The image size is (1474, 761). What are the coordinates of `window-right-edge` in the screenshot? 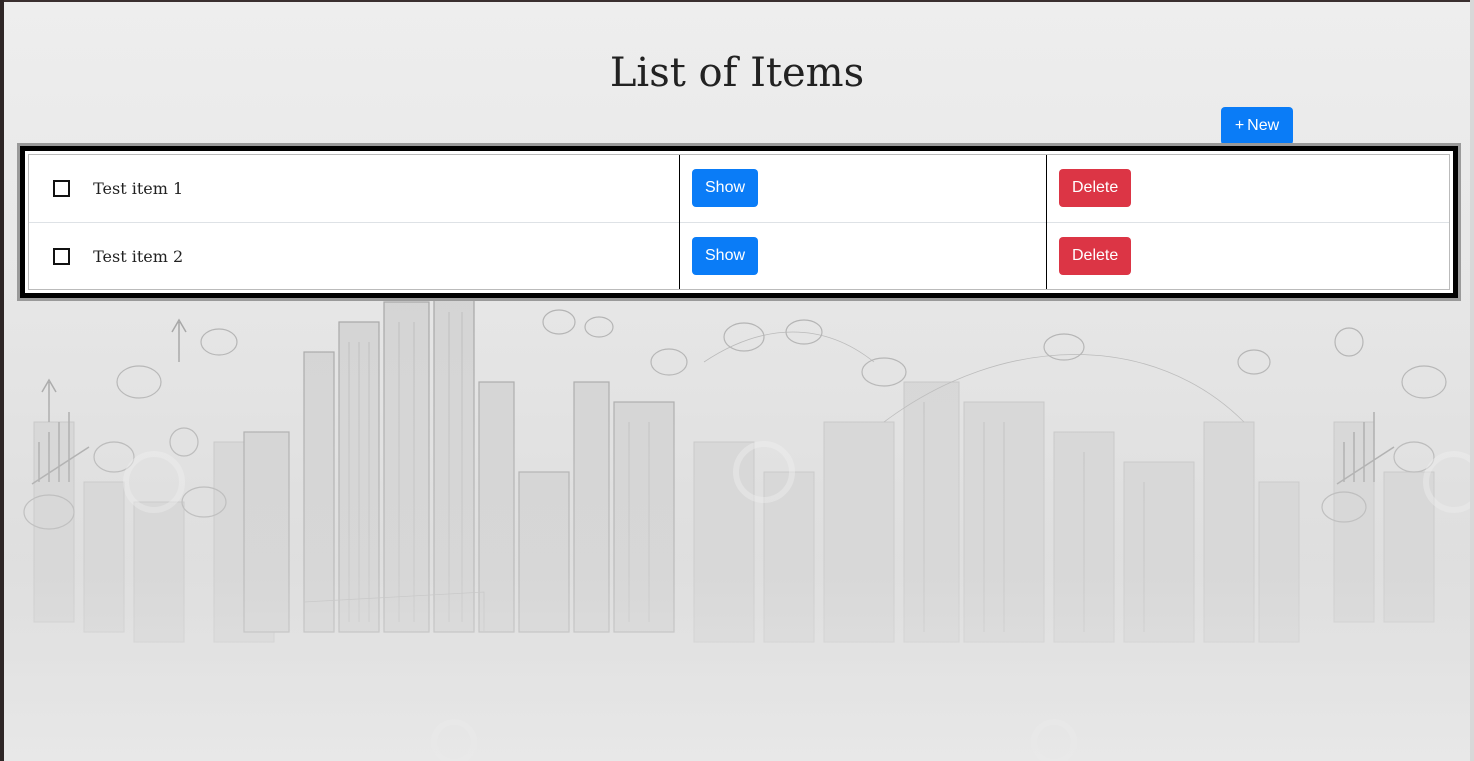 It's located at (1472, 380).